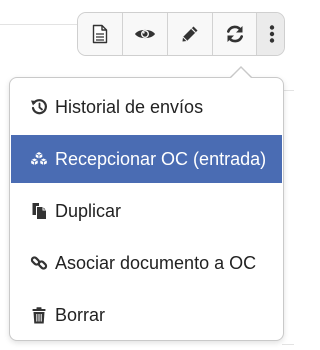  I want to click on kebab-menu-icon, so click(272, 34).